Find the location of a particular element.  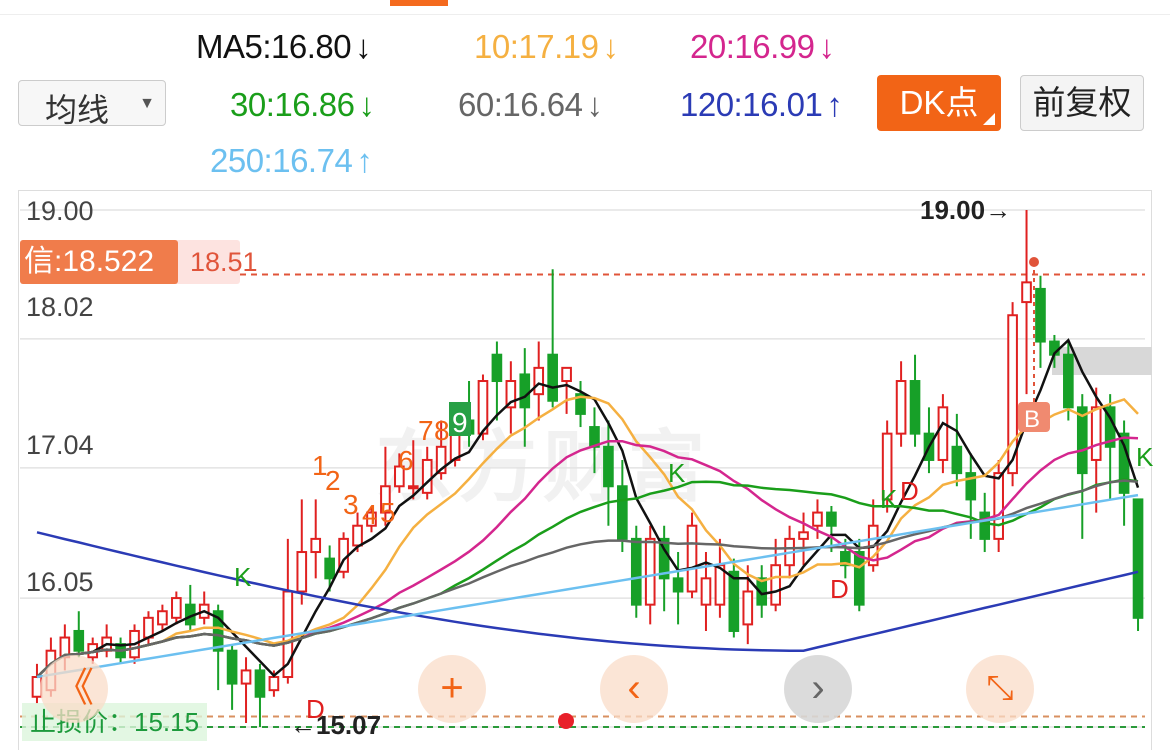

fullscreen-icon: ⤡ is located at coordinates (1000, 689).